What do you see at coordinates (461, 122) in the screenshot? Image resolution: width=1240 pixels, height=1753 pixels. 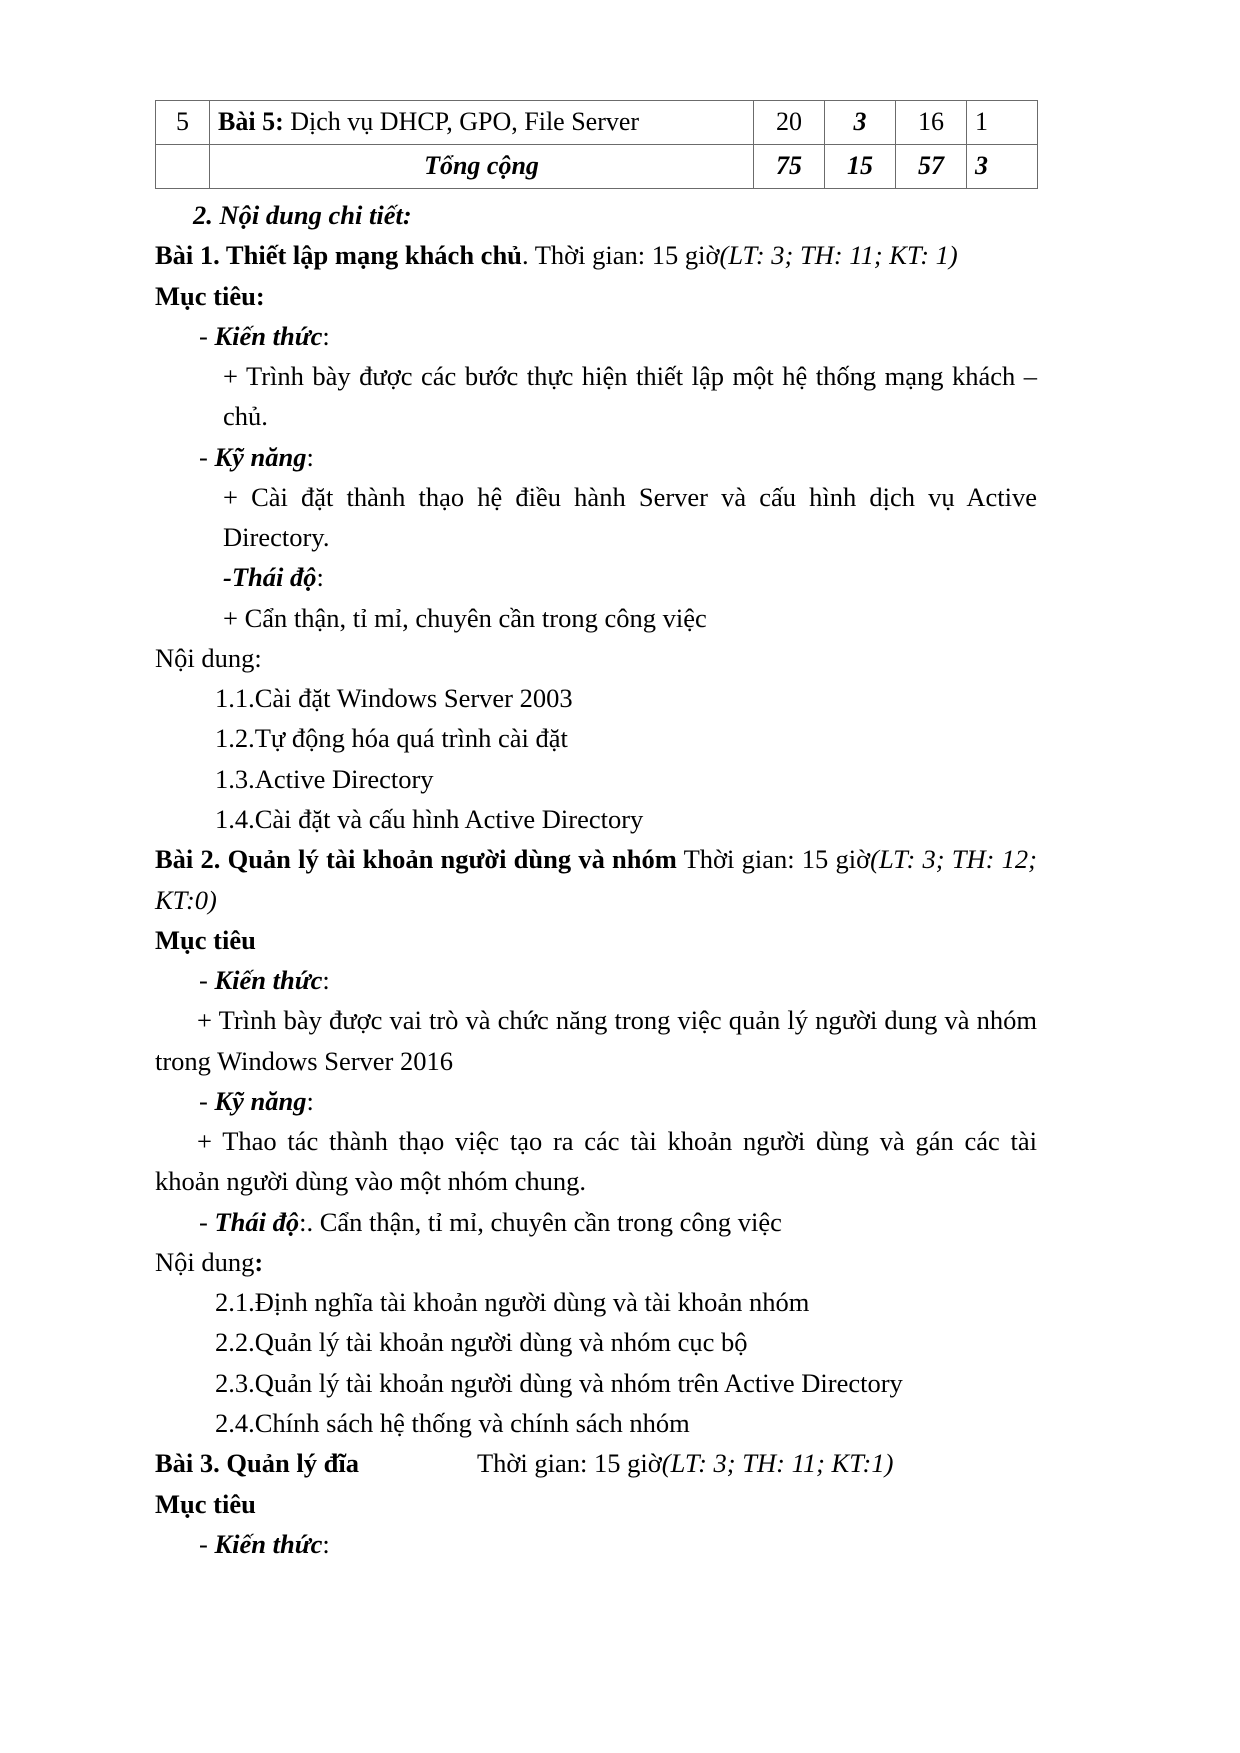 I see `row-title-rest: Dịch vụ DHCP, GPO, File Server` at bounding box center [461, 122].